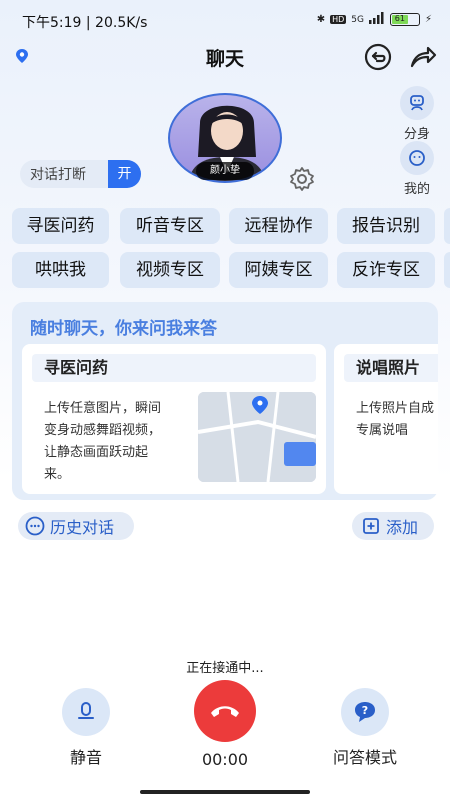 The image size is (450, 800). I want to click on chip-video: 视频专区, so click(170, 270).